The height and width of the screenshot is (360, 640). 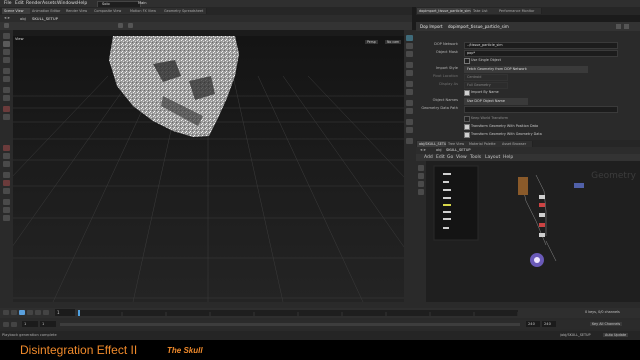 I want to click on display-options-icon, so click(x=120, y=25).